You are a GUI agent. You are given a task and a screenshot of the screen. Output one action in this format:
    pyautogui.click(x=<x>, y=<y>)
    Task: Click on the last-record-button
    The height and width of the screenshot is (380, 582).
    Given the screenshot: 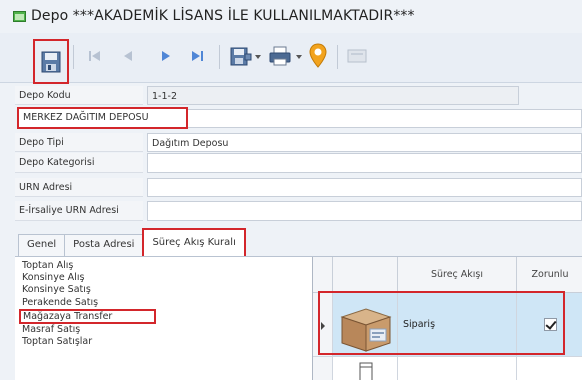 What is the action you would take?
    pyautogui.click(x=198, y=56)
    